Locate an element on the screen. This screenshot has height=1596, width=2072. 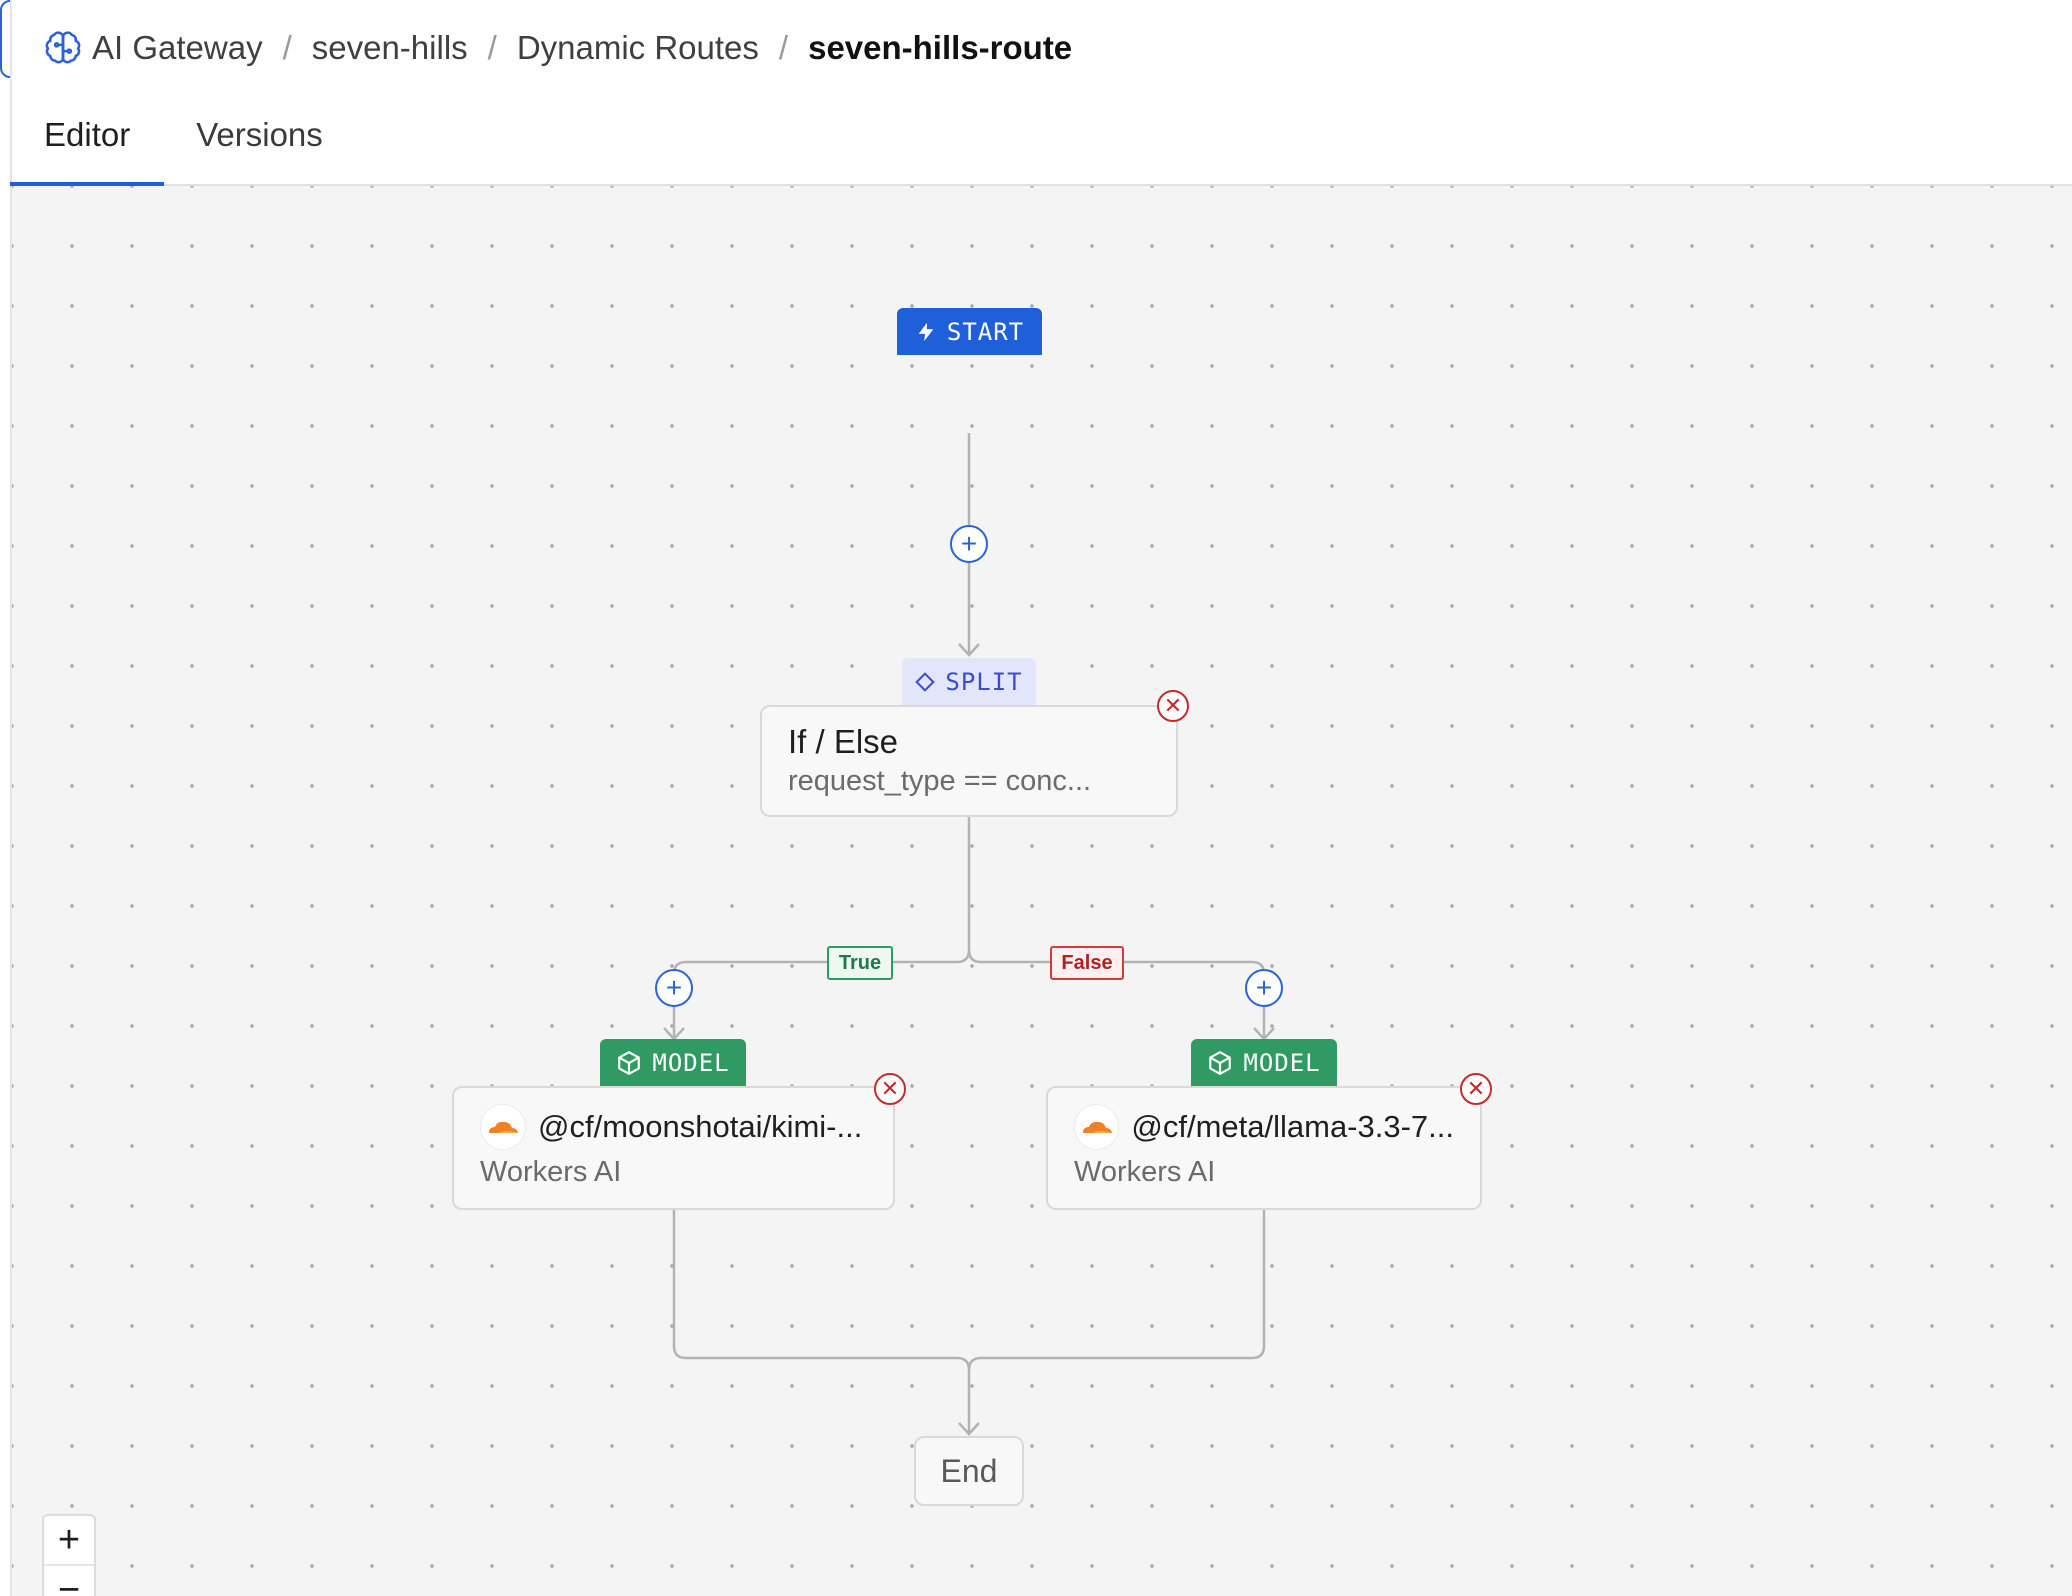
zoom-controls: + − is located at coordinates (69, 1555).